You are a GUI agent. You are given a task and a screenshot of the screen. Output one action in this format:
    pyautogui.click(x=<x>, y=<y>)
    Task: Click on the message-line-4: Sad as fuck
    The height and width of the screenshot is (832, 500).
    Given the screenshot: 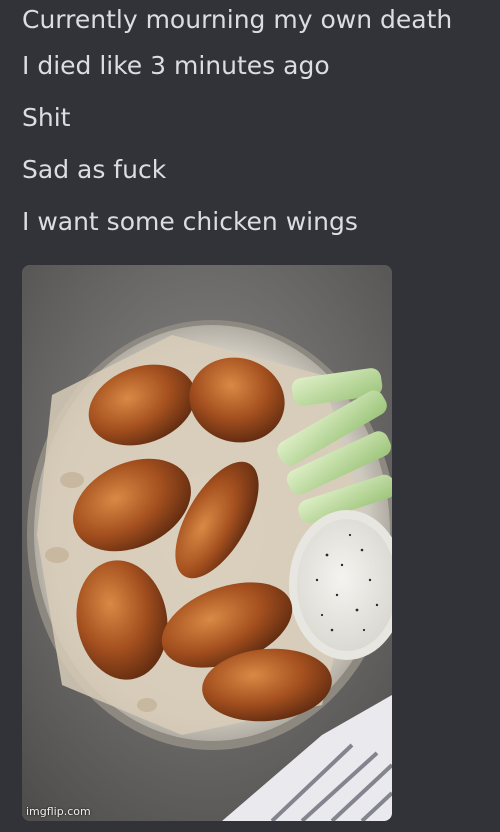 What is the action you would take?
    pyautogui.click(x=94, y=169)
    